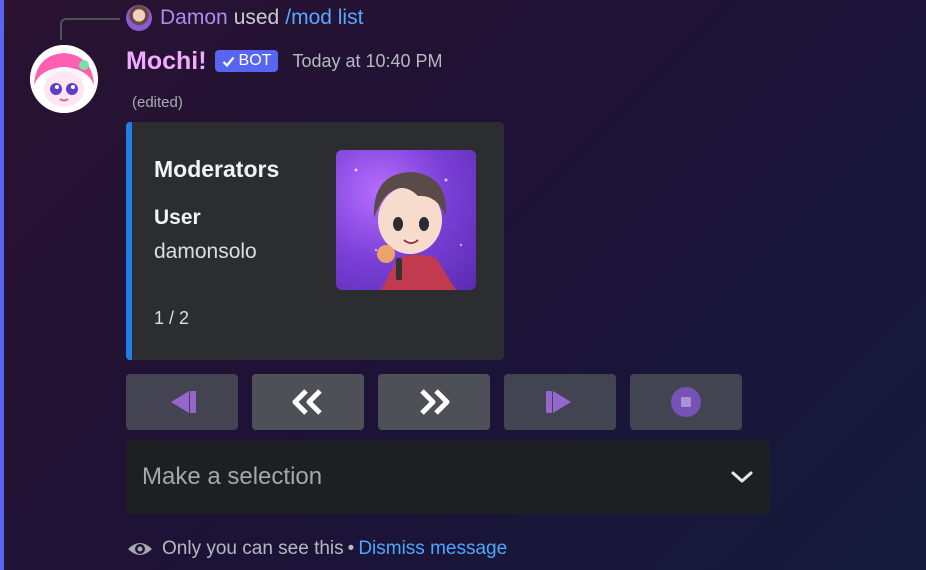 This screenshot has width=926, height=570. What do you see at coordinates (284, 61) in the screenshot?
I see `message-header: Mochi! BOT Today at 10:40 PM` at bounding box center [284, 61].